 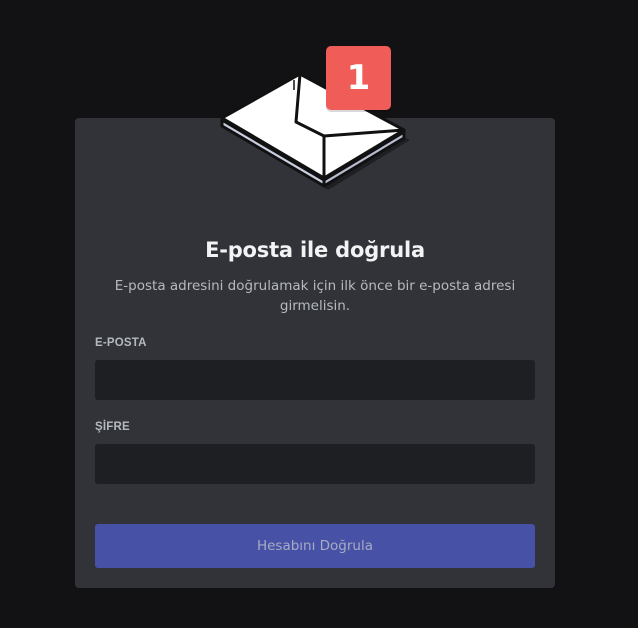 What do you see at coordinates (112, 427) in the screenshot?
I see `password-label: ŞİFRE` at bounding box center [112, 427].